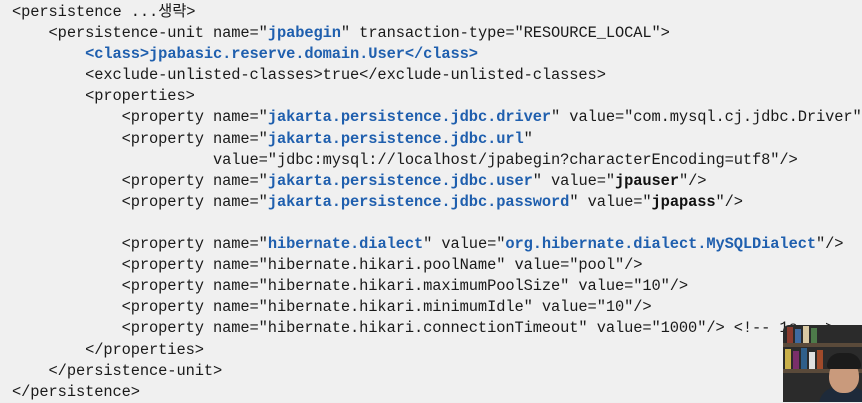  Describe the element at coordinates (706, 117) in the screenshot. I see `code-text: " value="com.mysql.cj.jdbc.Driver"/>` at that location.